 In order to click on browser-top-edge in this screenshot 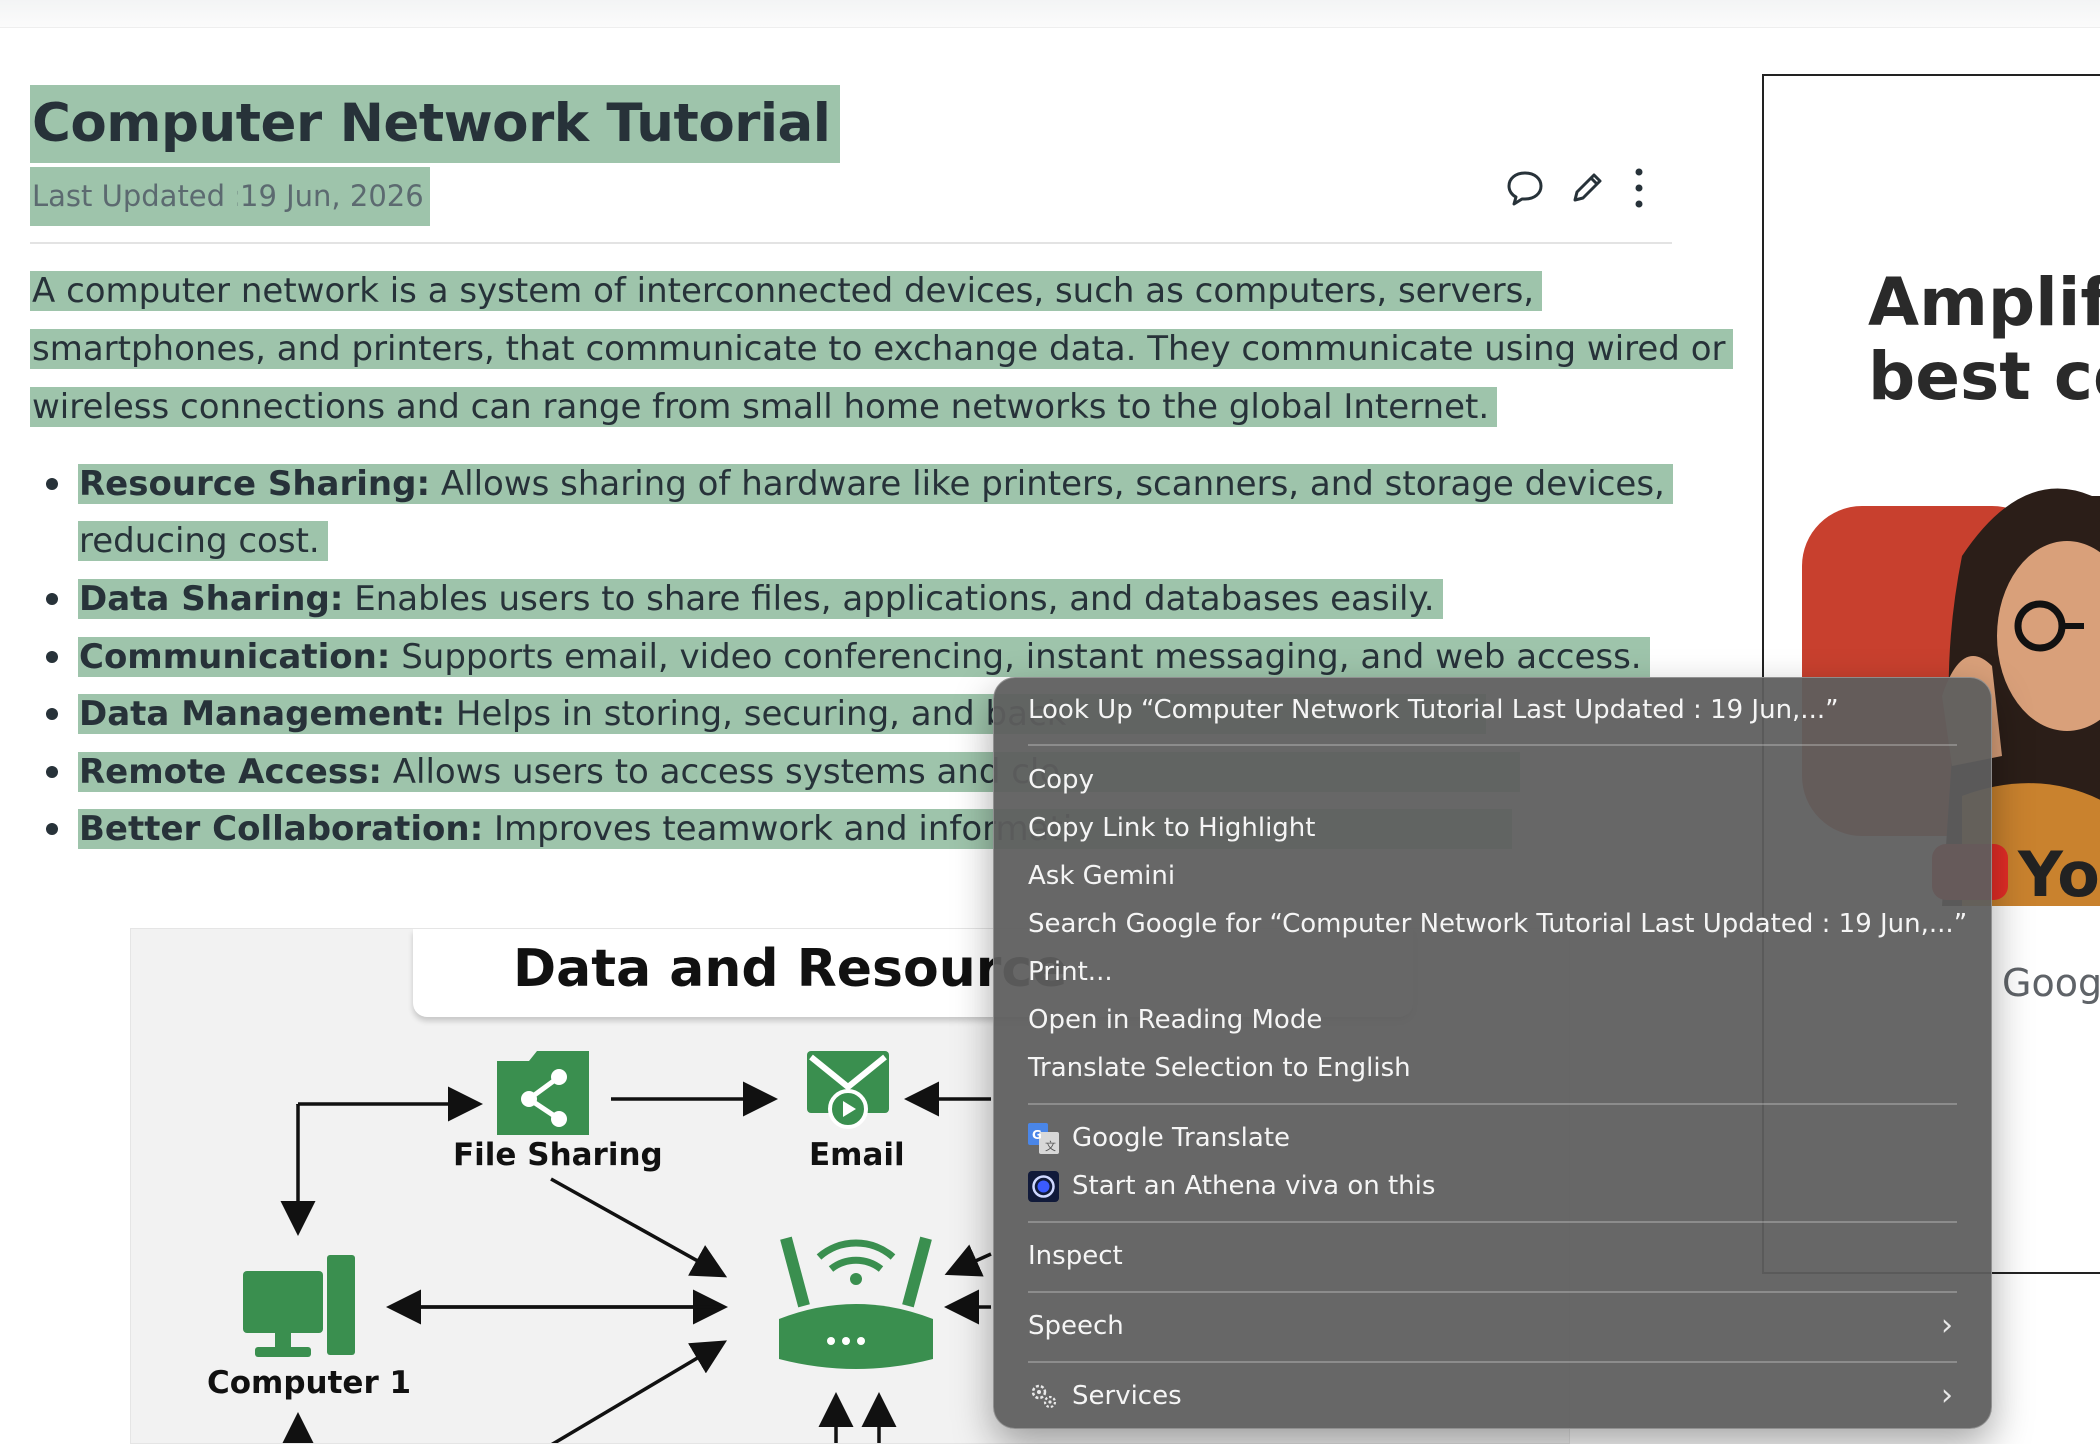, I will do `click(1050, 14)`.